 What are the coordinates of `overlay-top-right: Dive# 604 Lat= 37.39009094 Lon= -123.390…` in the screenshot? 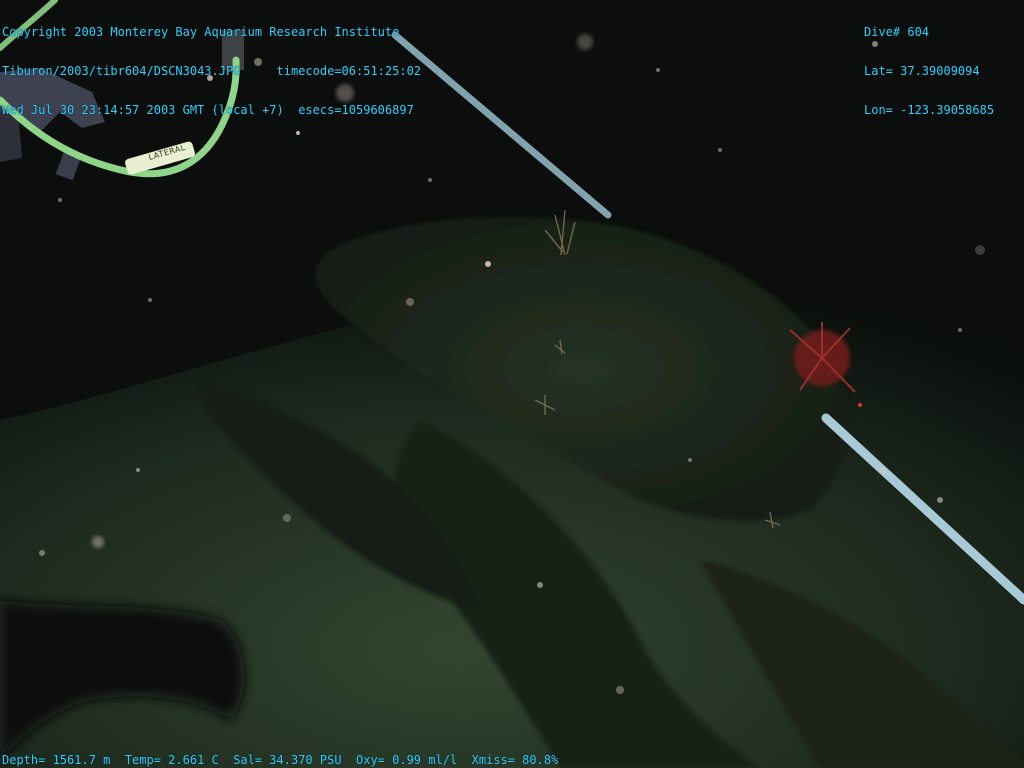 It's located at (929, 71).